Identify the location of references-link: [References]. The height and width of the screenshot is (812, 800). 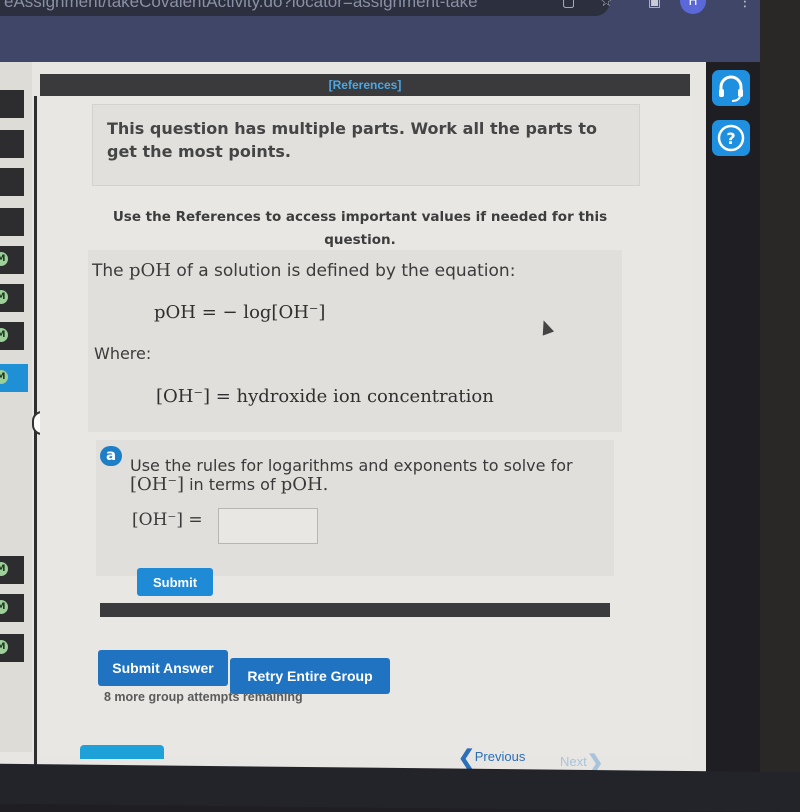
(365, 85).